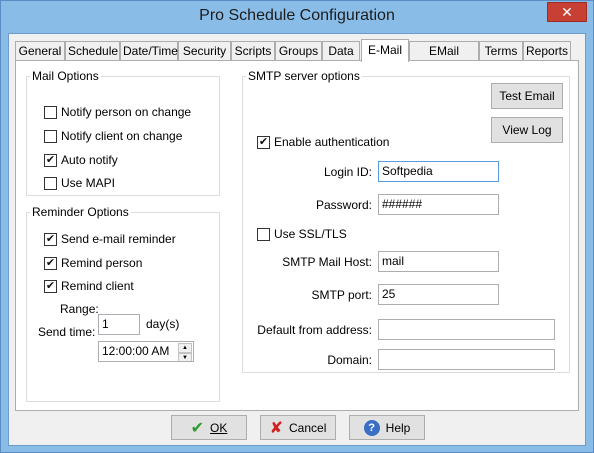 The width and height of the screenshot is (594, 453). Describe the element at coordinates (466, 329) in the screenshot. I see `default-from-input` at that location.